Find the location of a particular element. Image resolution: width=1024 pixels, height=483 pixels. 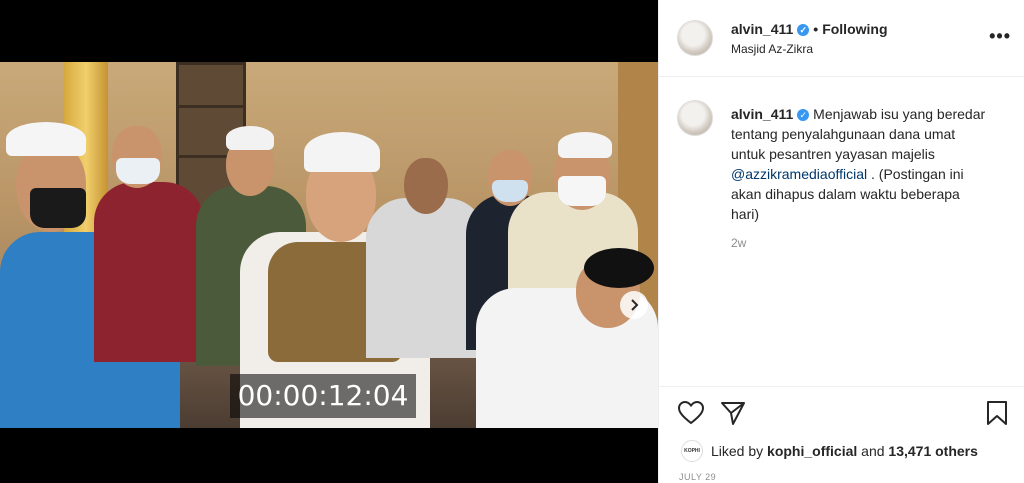

share-button is located at coordinates (733, 413).